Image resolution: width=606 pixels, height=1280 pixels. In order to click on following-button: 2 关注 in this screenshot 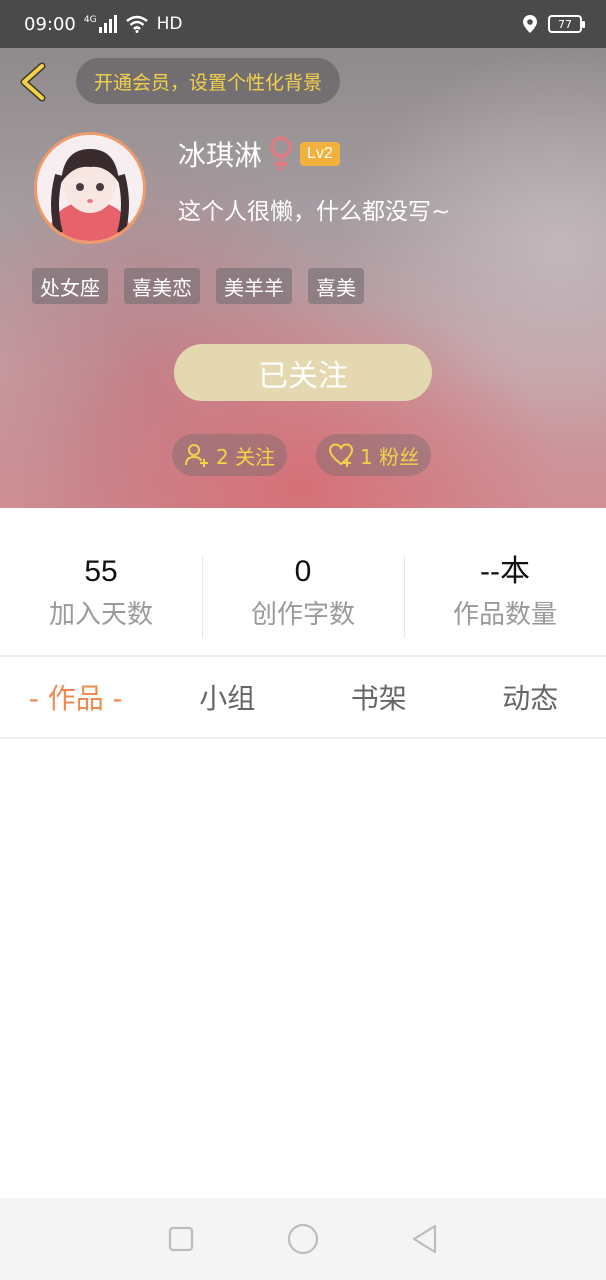, I will do `click(230, 455)`.